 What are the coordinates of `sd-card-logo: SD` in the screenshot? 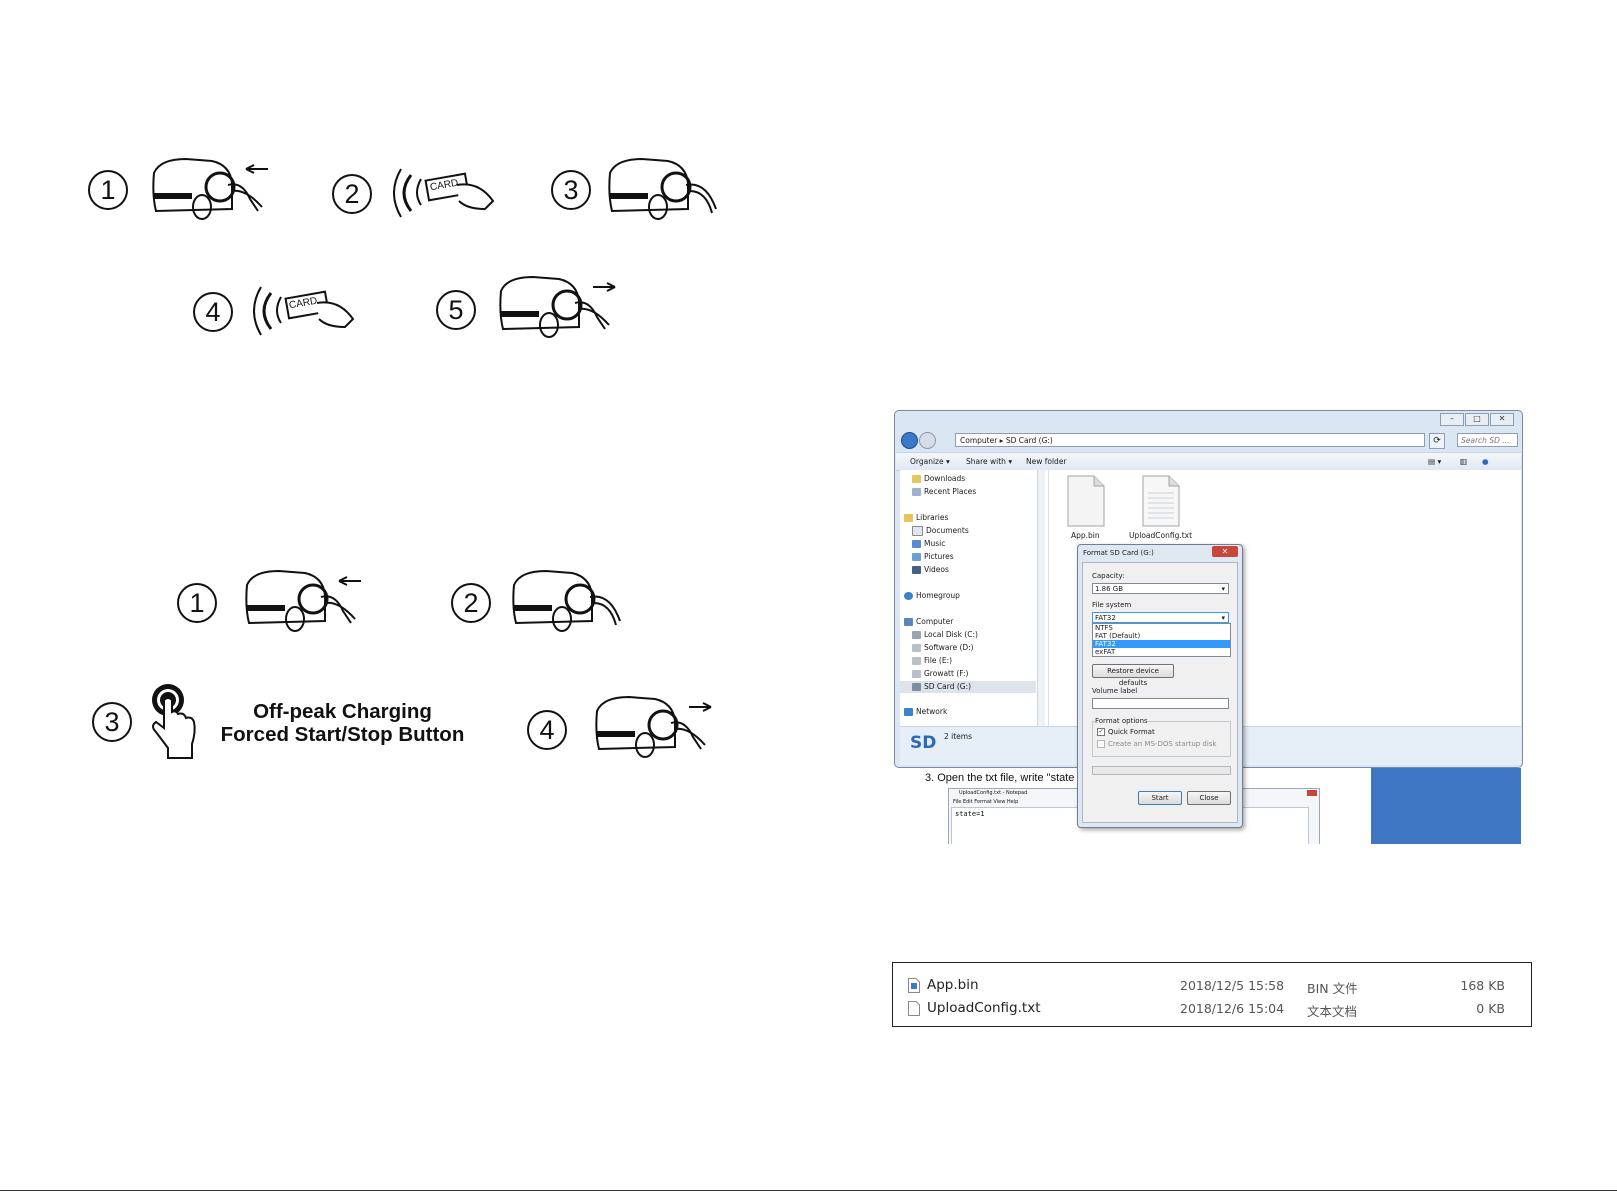 It's located at (923, 743).